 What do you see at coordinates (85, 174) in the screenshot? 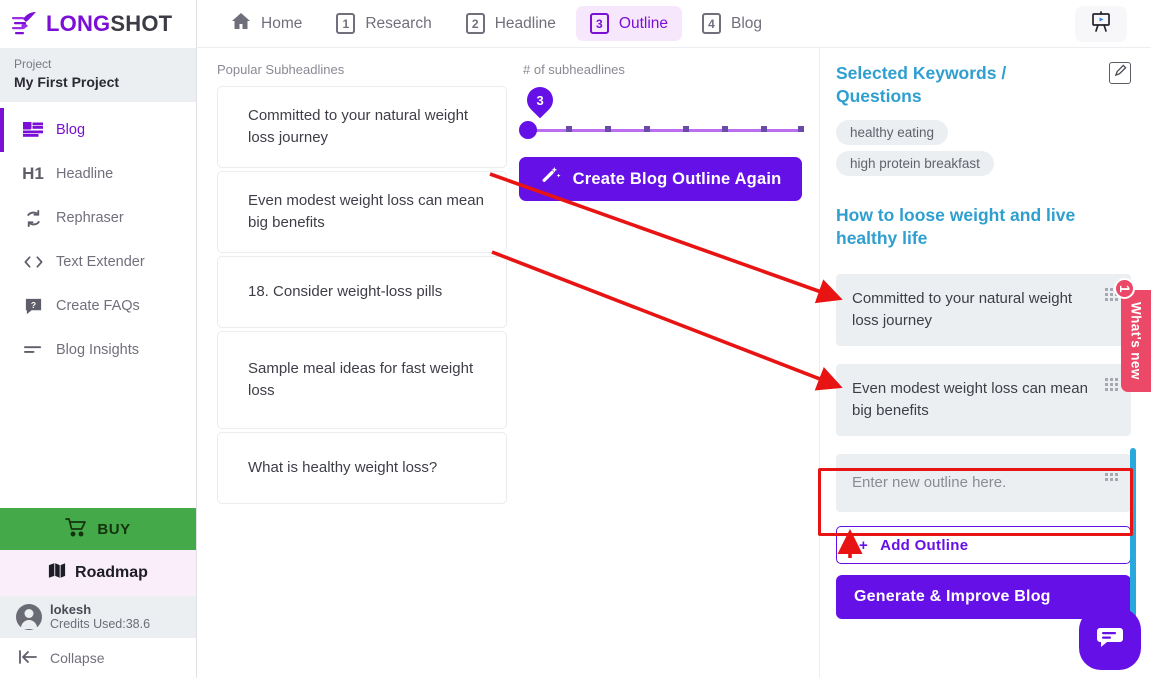
I see `sidebar-item-label: Headline` at bounding box center [85, 174].